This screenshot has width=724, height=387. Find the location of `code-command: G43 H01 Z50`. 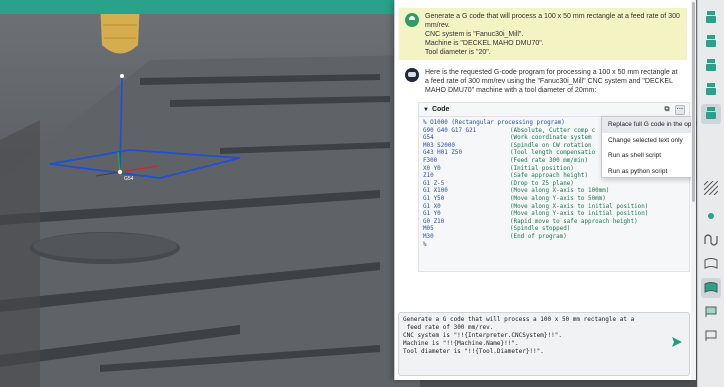

code-command: G43 H01 Z50 is located at coordinates (443, 153).